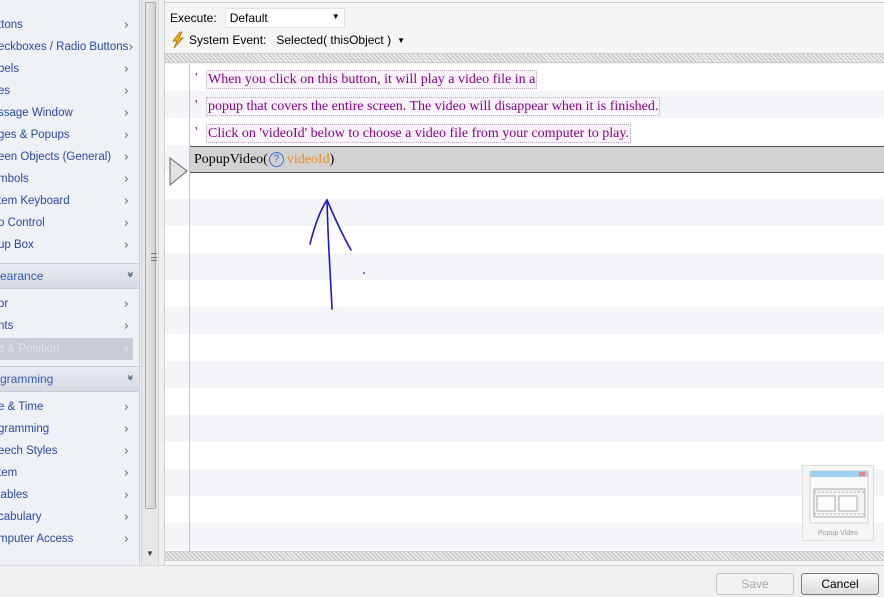 This screenshot has height=597, width=884. I want to click on grip-icon, so click(154, 257).